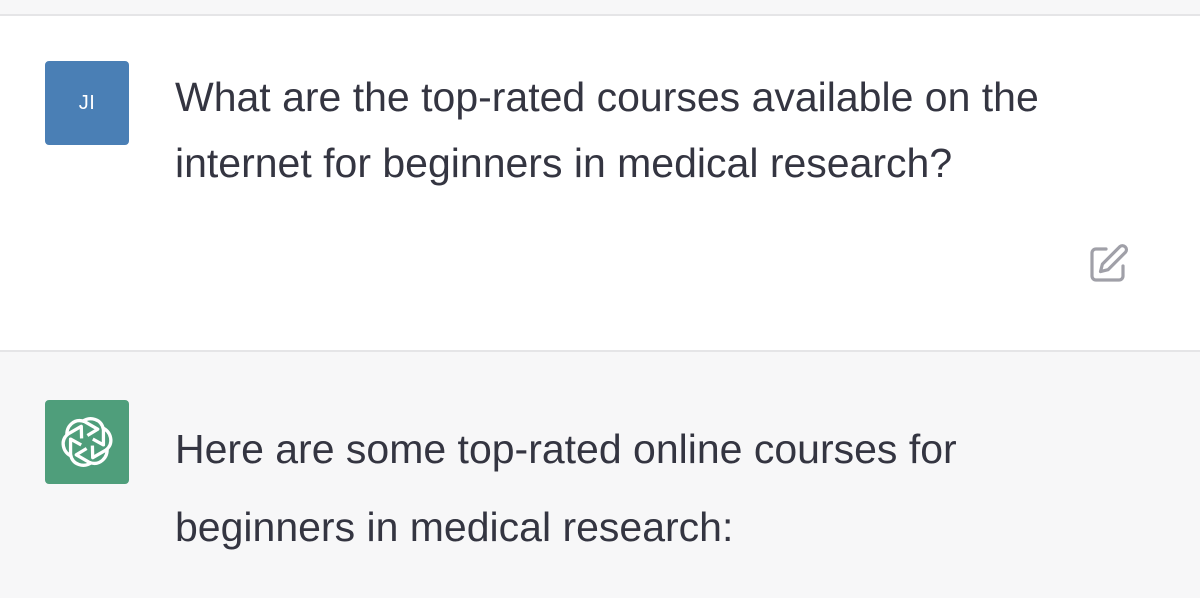  Describe the element at coordinates (600, 8) in the screenshot. I see `previous-message-edge` at that location.